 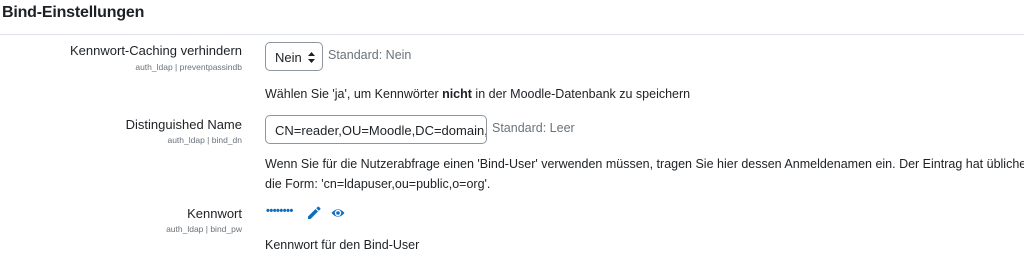 I want to click on password-masked-value: ••••••••, so click(x=279, y=211).